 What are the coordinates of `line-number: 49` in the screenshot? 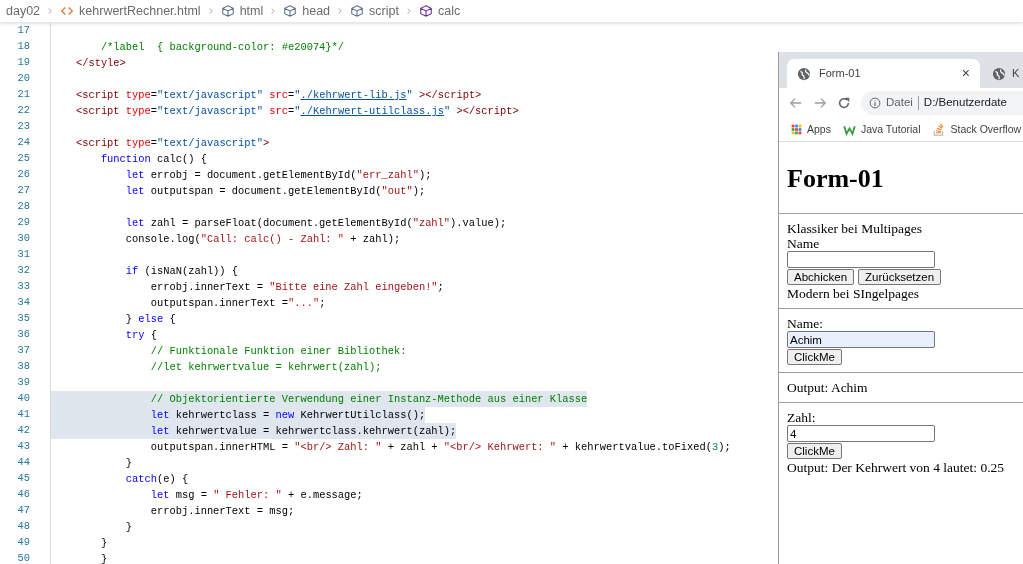 It's located at (23, 543).